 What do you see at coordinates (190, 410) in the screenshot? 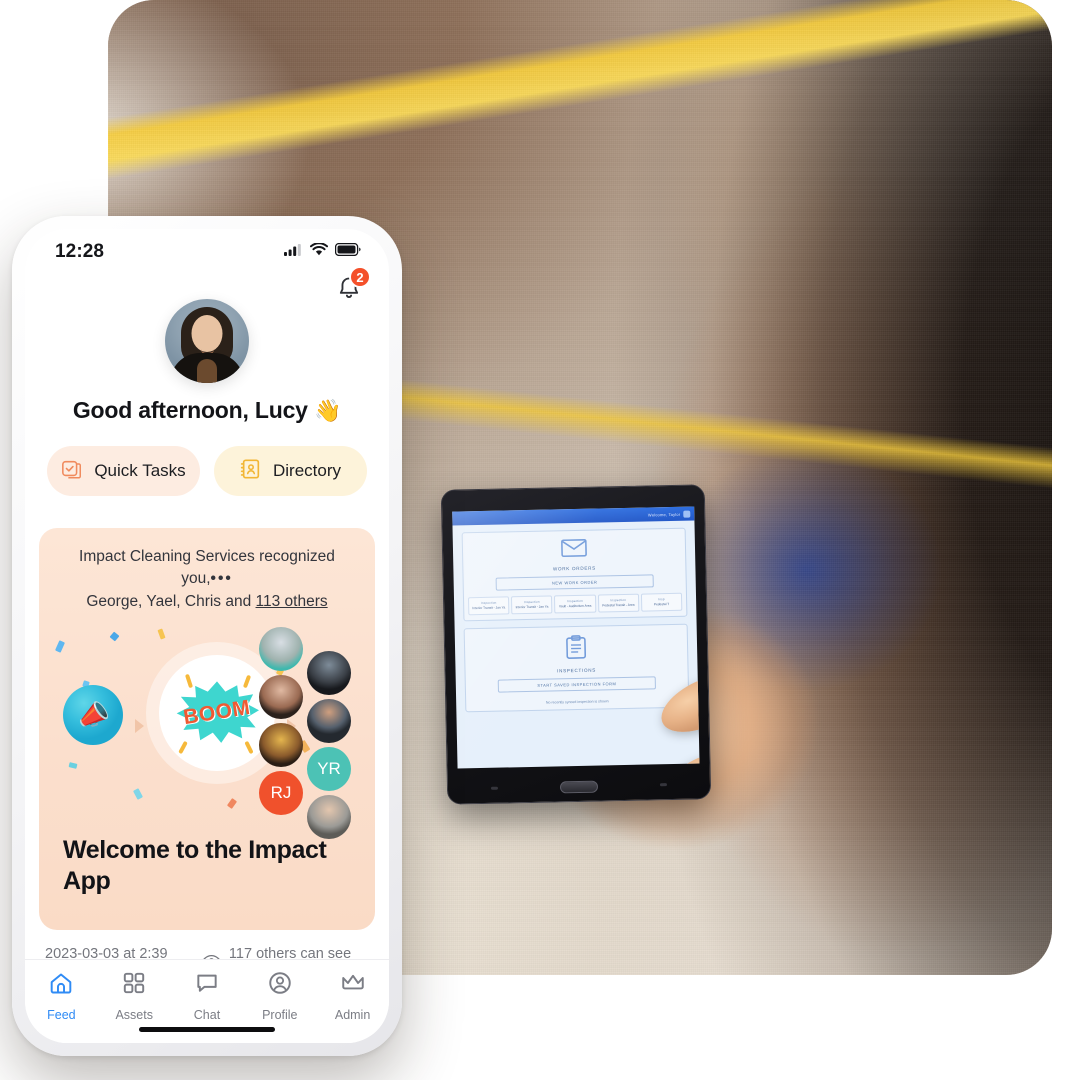
I see `greeting-text: Good afternoon, Lucy` at bounding box center [190, 410].